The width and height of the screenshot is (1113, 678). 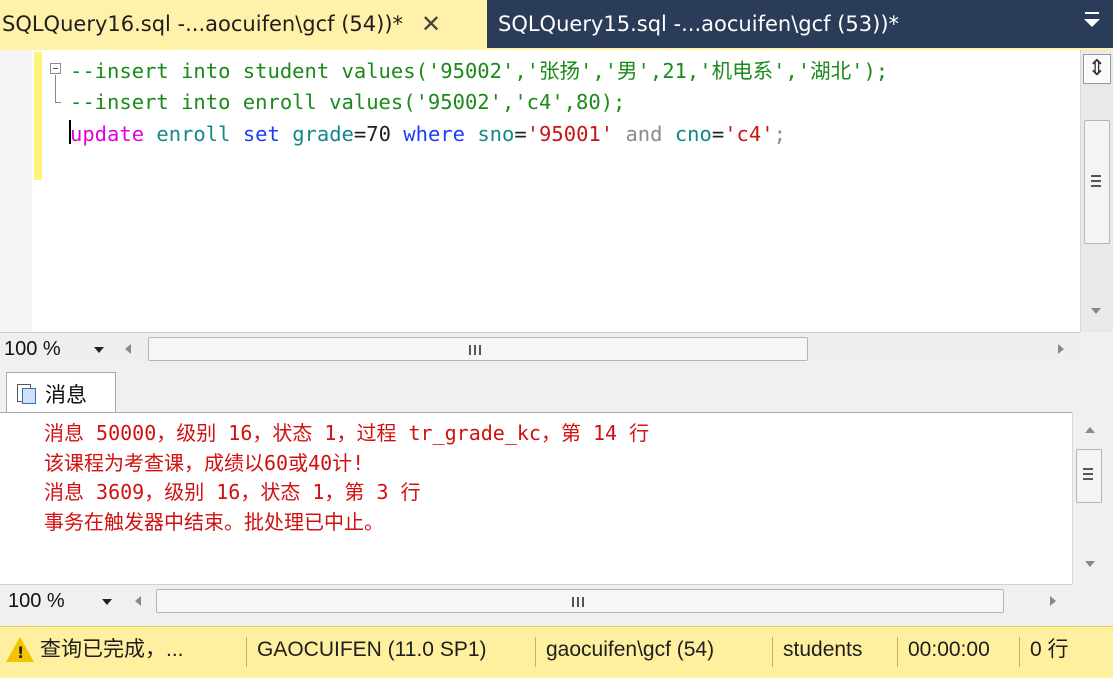 What do you see at coordinates (372, 649) in the screenshot?
I see `server-name: GAOCUIFEN (11.0 SP1)` at bounding box center [372, 649].